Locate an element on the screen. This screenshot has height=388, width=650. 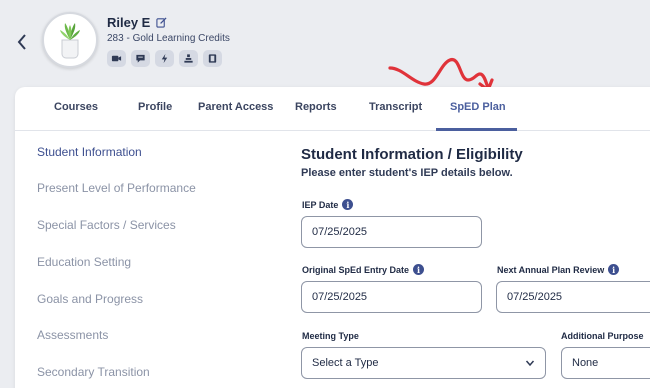
chevron-down-icon is located at coordinates (530, 363).